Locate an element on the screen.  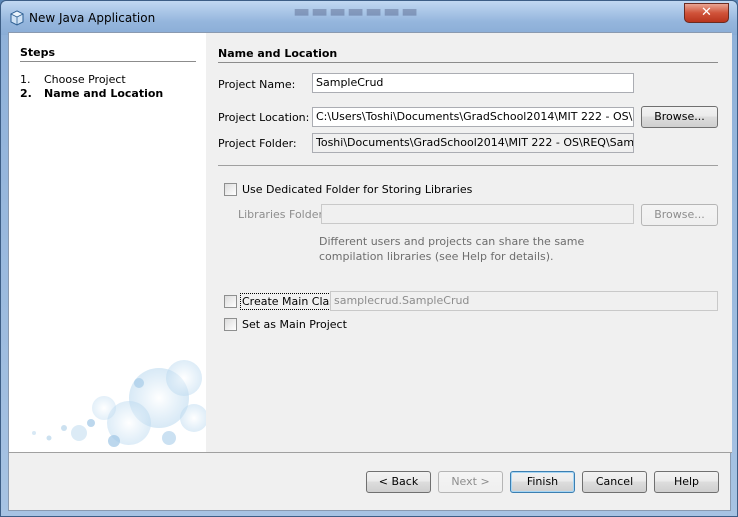
step-name-and-location: 2. Name and Location is located at coordinates (91, 93).